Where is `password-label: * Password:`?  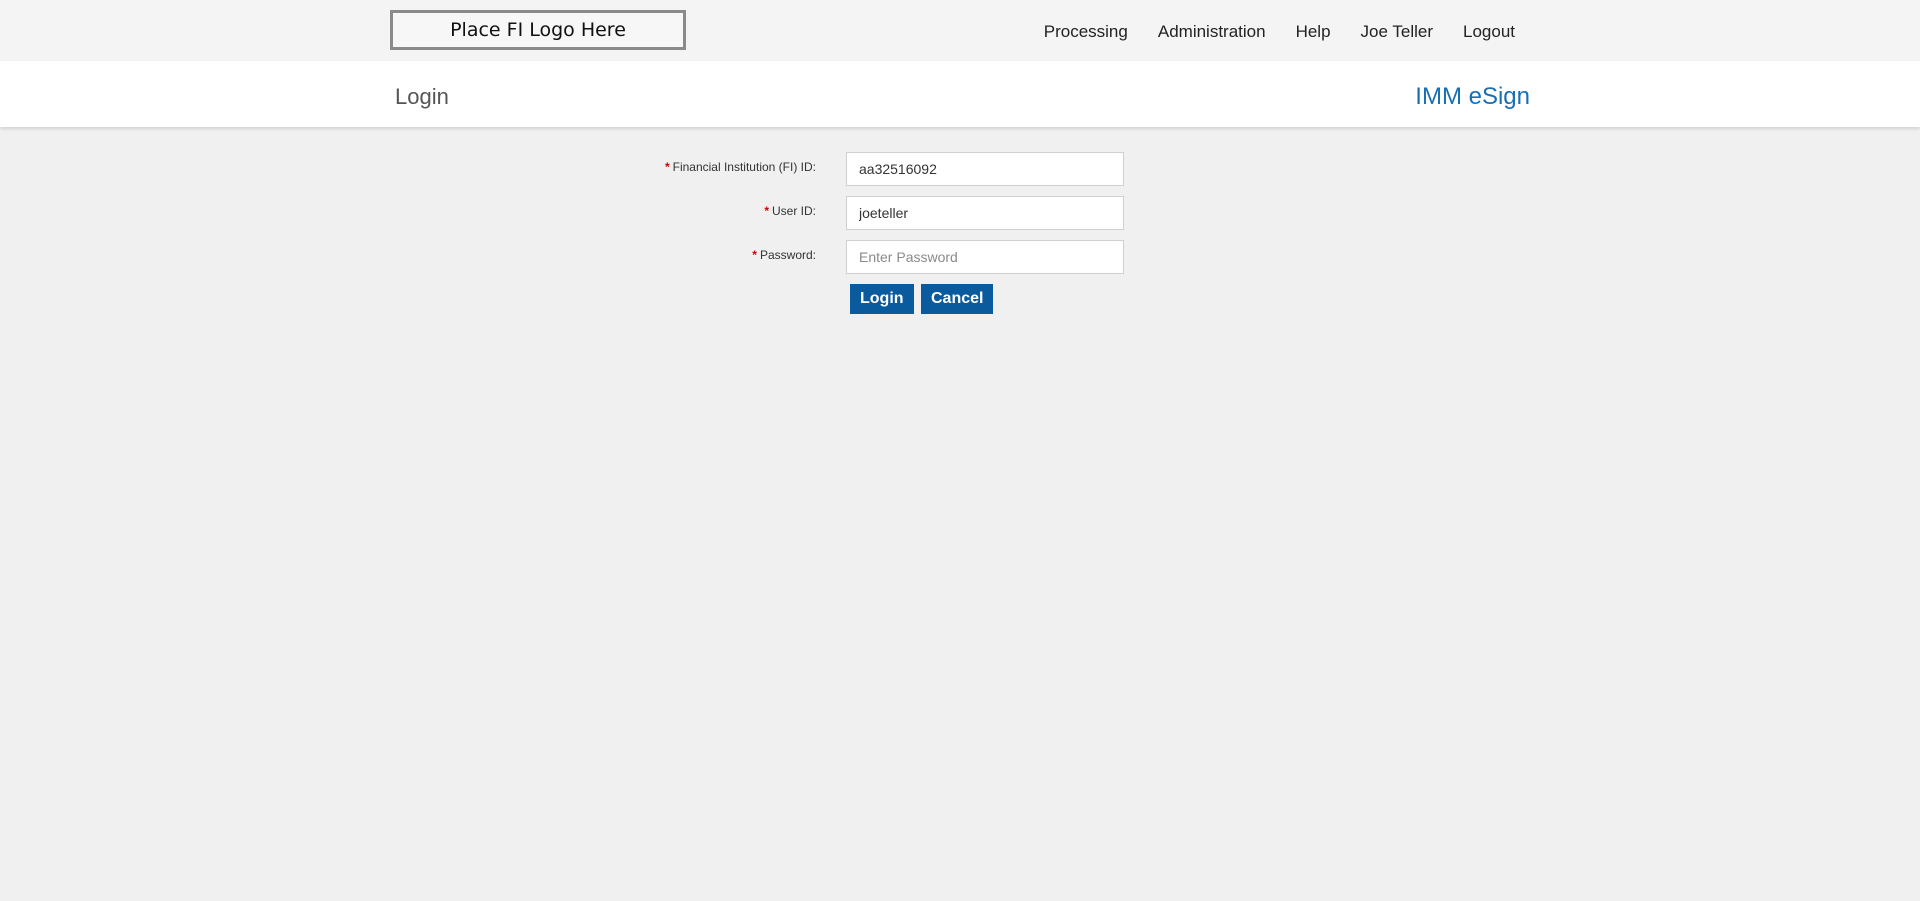
password-label: * Password: is located at coordinates (784, 255).